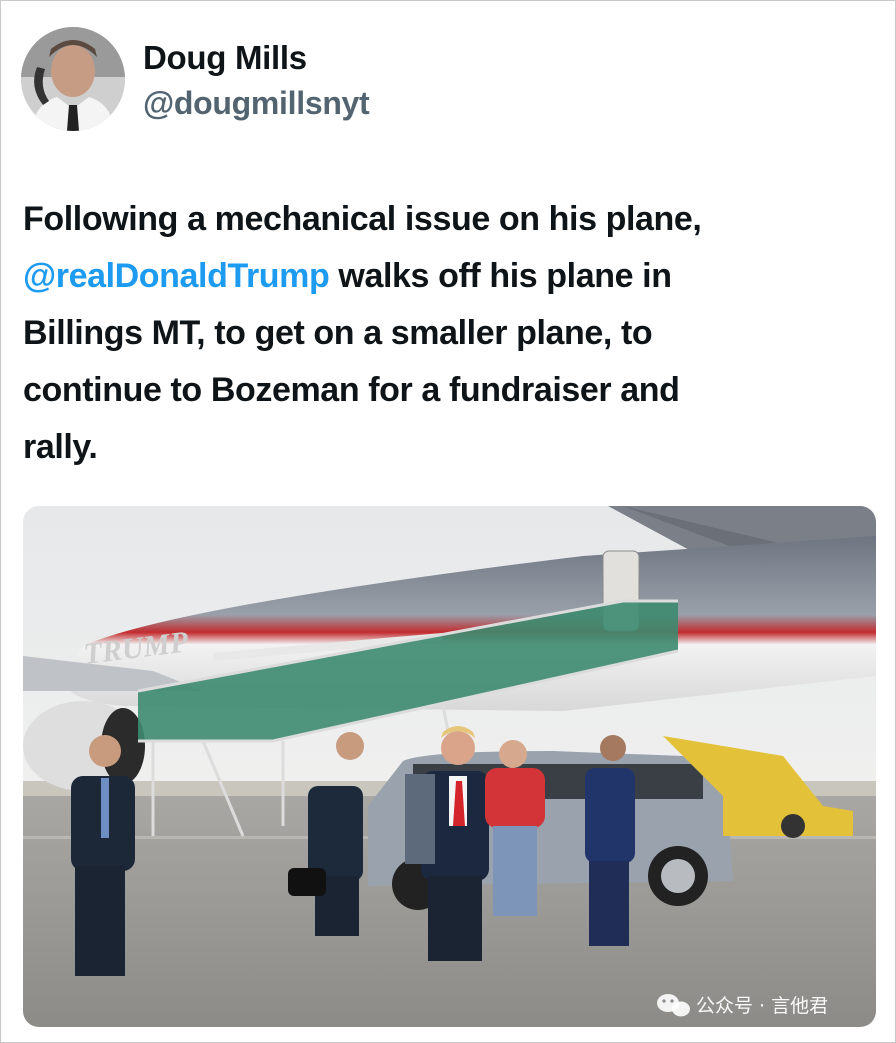 Image resolution: width=896 pixels, height=1043 pixels. Describe the element at coordinates (176, 276) in the screenshot. I see `mention-link: @realDonaldTrump` at that location.